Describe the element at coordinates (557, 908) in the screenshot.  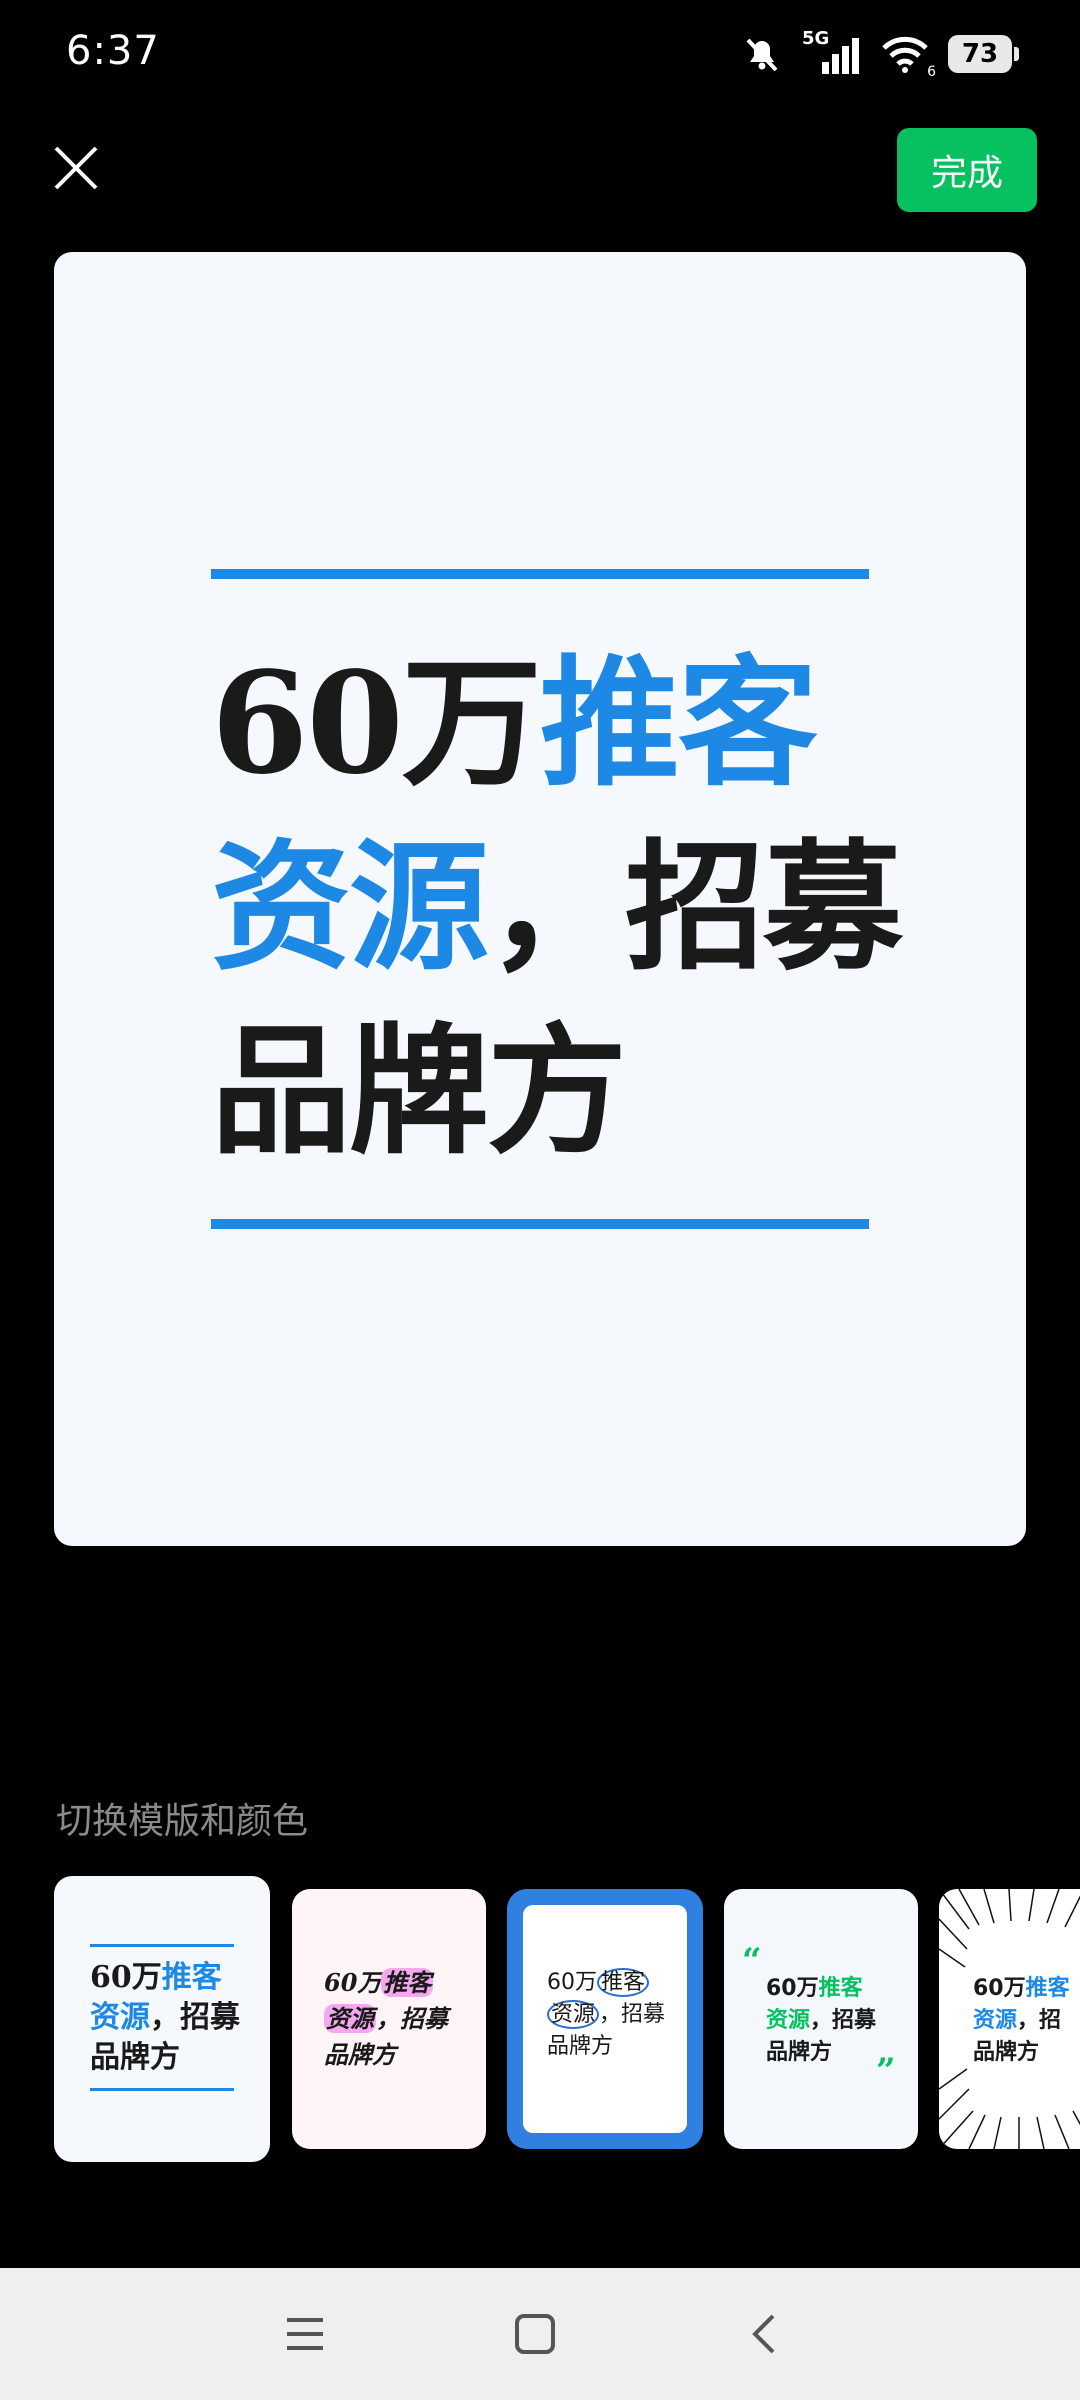
I see `preview-line-2: 资源，招募` at that location.